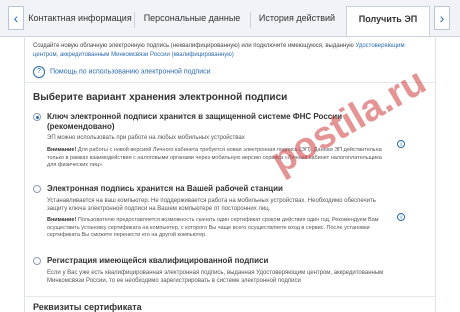  I want to click on radio-fns, so click(37, 117).